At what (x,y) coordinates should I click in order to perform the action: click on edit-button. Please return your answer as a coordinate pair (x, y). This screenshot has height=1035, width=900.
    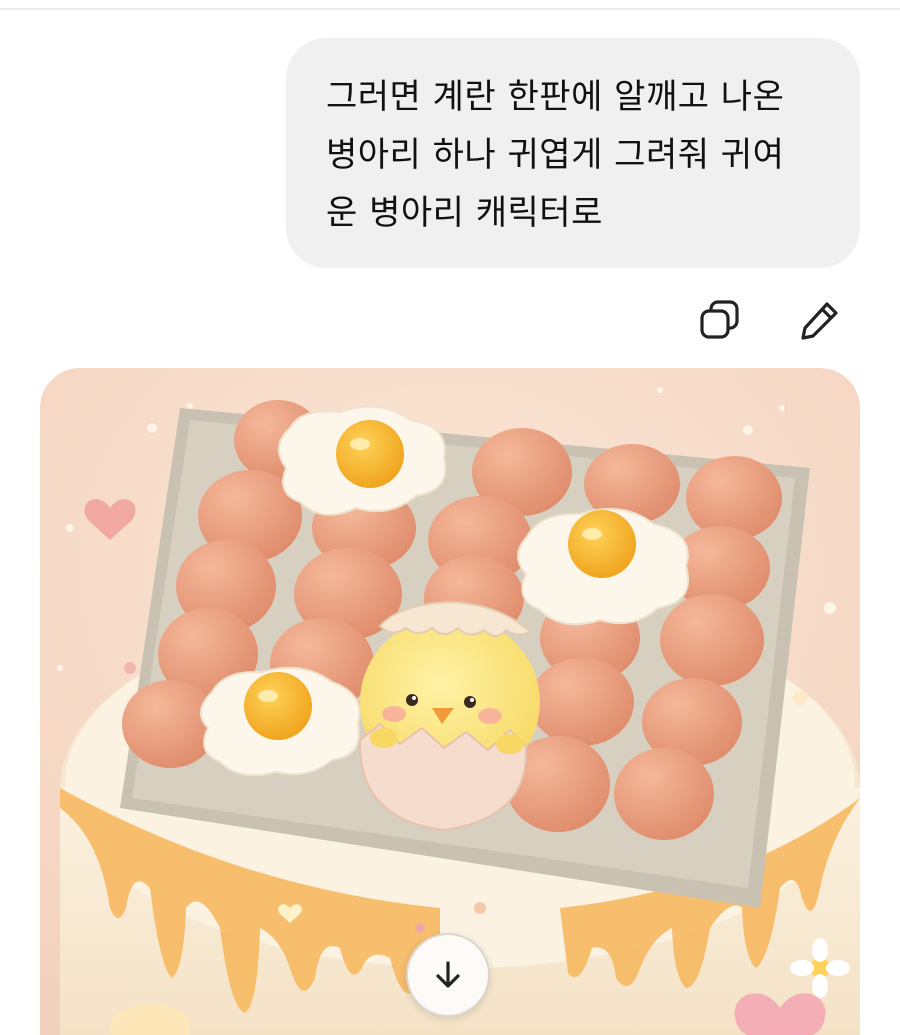
    Looking at the image, I should click on (820, 320).